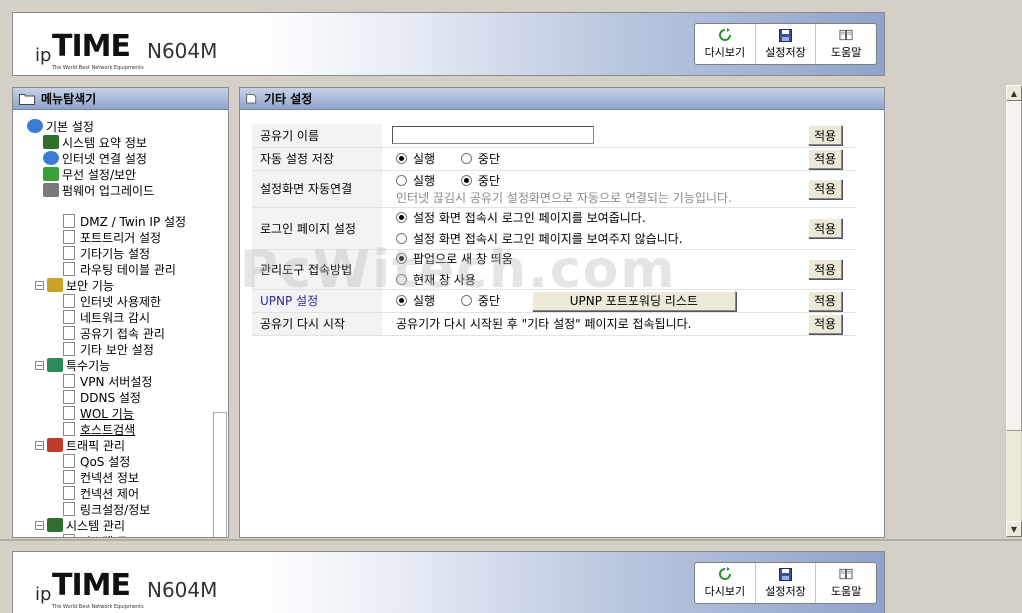 The height and width of the screenshot is (613, 1022). I want to click on sidebar-item-label: 컨넥션 제어, so click(110, 493).